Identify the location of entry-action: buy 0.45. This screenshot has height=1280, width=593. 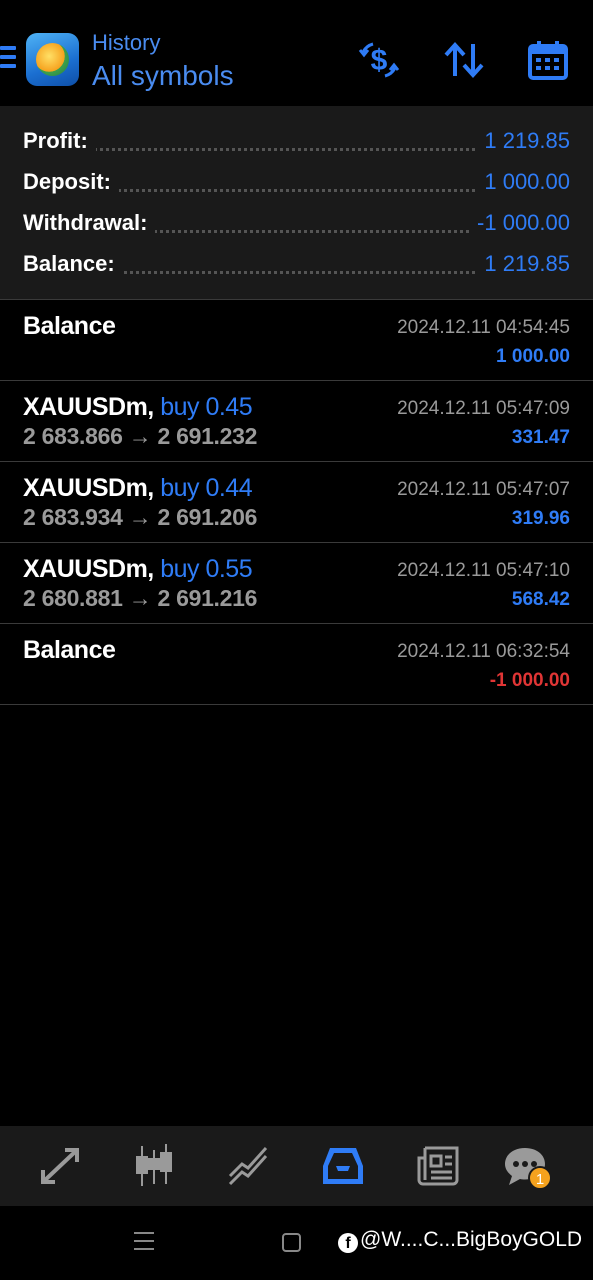
(206, 407).